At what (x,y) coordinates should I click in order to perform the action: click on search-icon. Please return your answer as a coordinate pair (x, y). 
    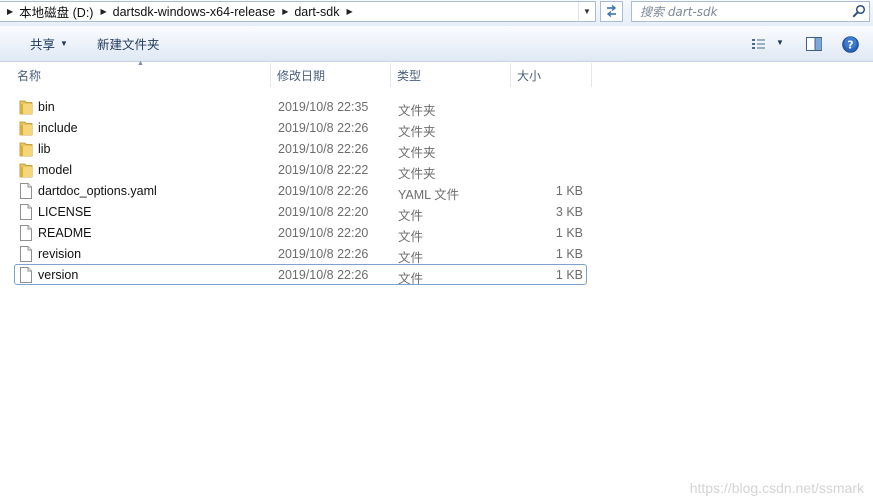
    Looking at the image, I should click on (859, 11).